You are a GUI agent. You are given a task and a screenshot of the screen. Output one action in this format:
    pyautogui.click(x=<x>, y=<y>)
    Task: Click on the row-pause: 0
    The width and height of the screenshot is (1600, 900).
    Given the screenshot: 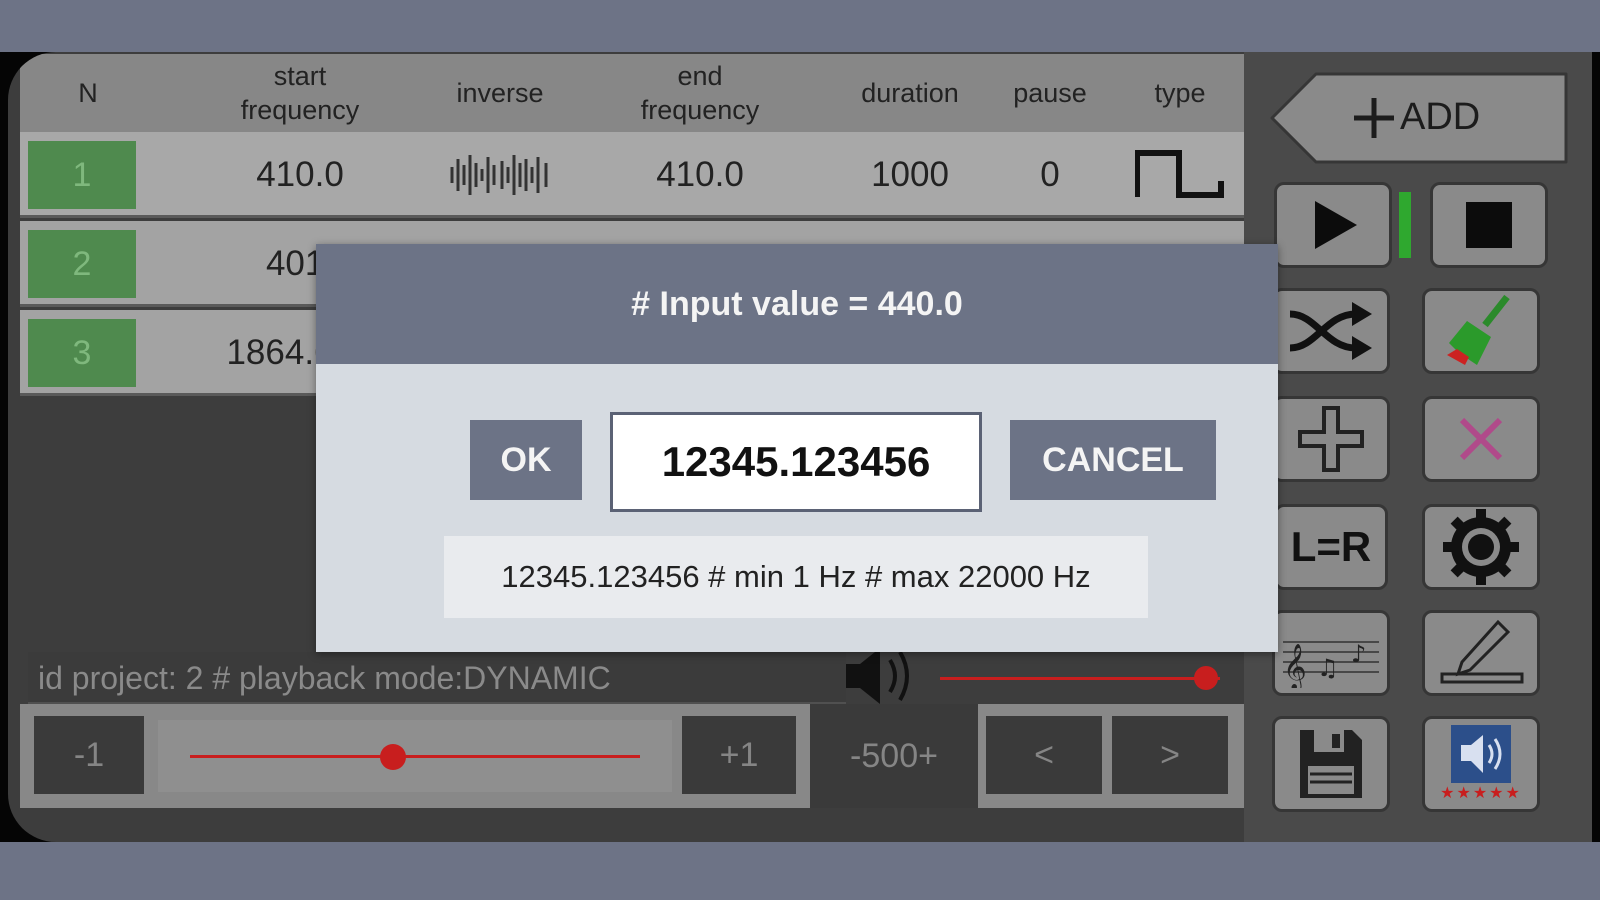 What is the action you would take?
    pyautogui.click(x=1050, y=175)
    